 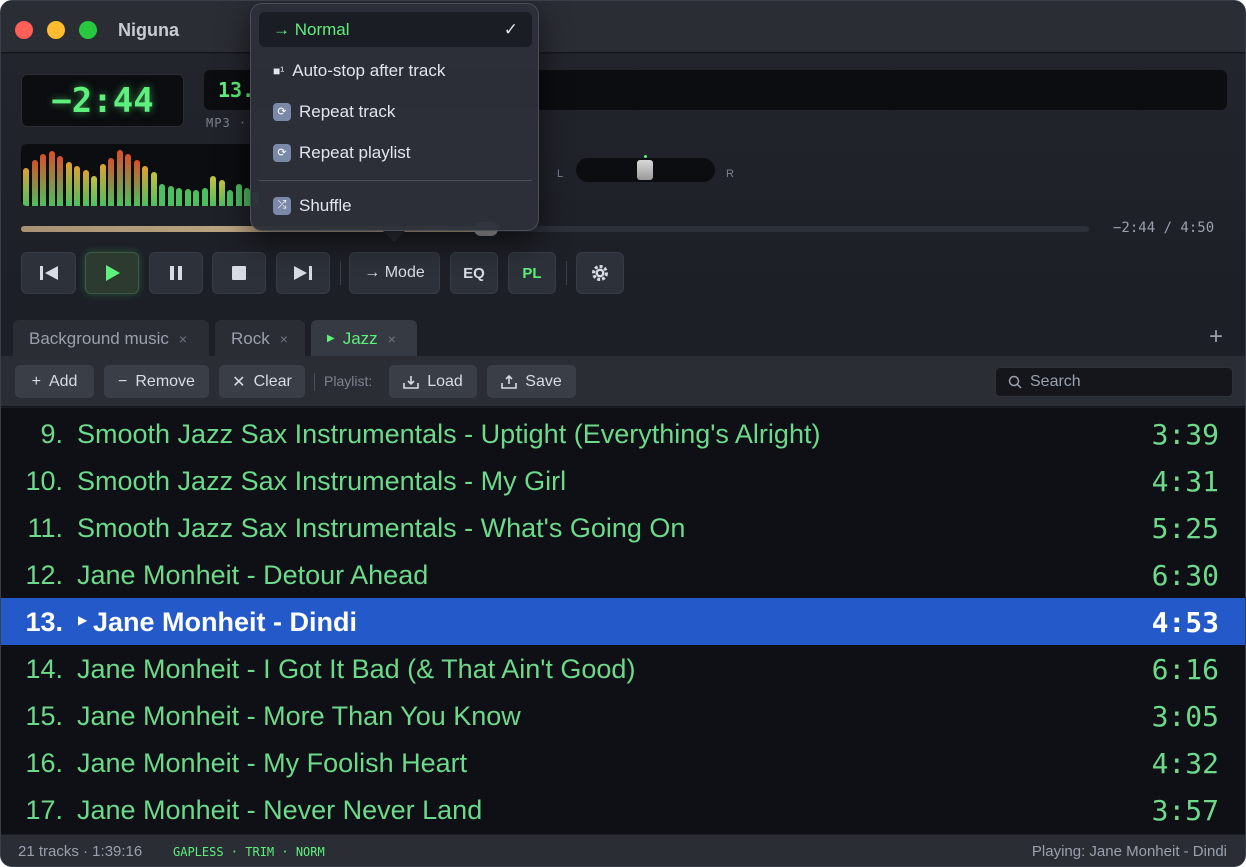 I want to click on play-button, so click(x=112, y=273).